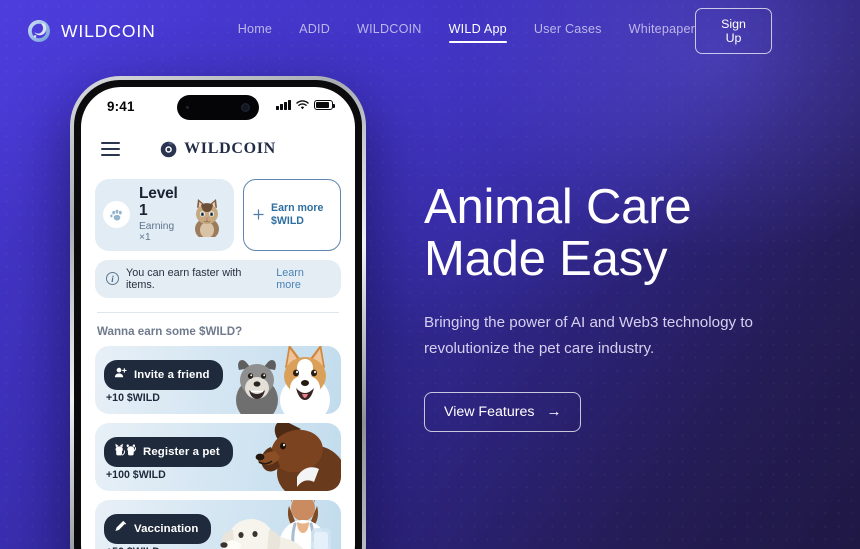 This screenshot has height=549, width=860. Describe the element at coordinates (297, 207) in the screenshot. I see `earn-more-line1: Earn more` at that location.